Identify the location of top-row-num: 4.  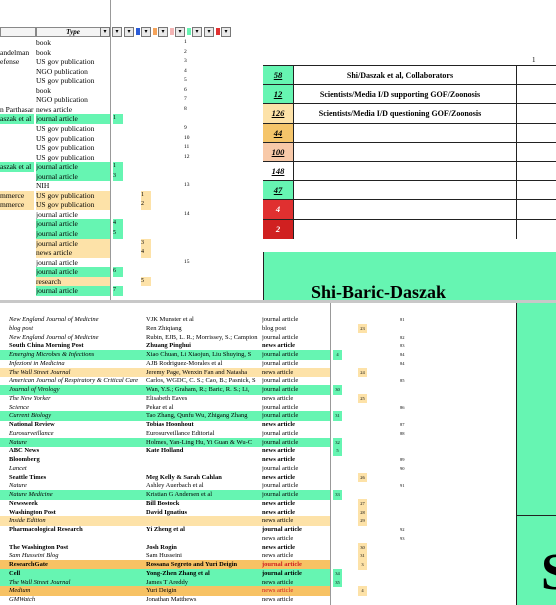
(185, 70).